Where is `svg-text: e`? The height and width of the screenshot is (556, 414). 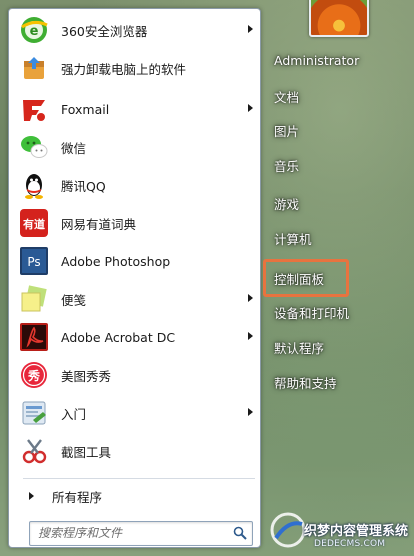 svg-text: e is located at coordinates (34, 31).